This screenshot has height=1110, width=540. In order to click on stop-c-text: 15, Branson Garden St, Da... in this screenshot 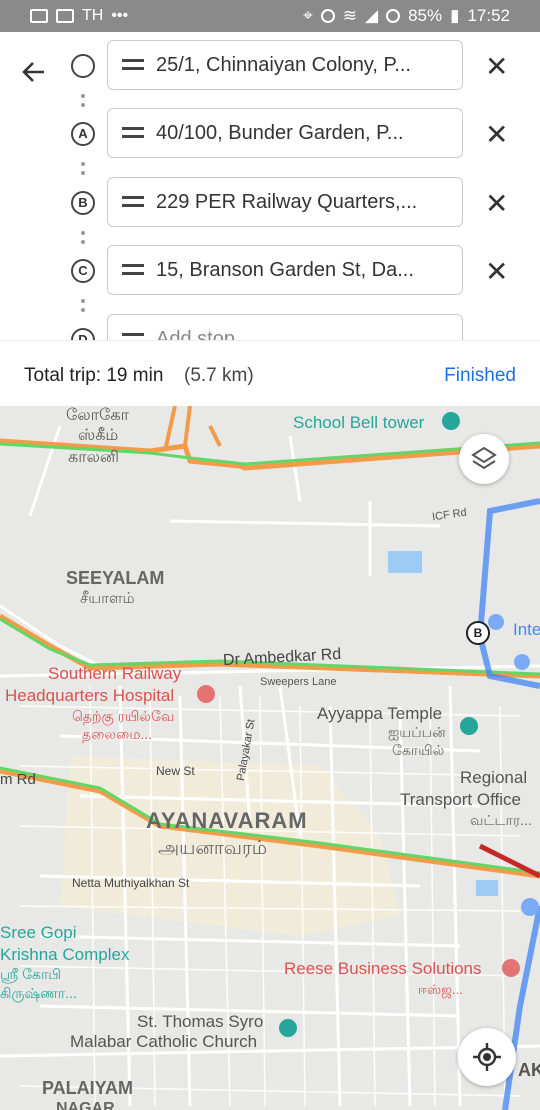, I will do `click(285, 270)`.